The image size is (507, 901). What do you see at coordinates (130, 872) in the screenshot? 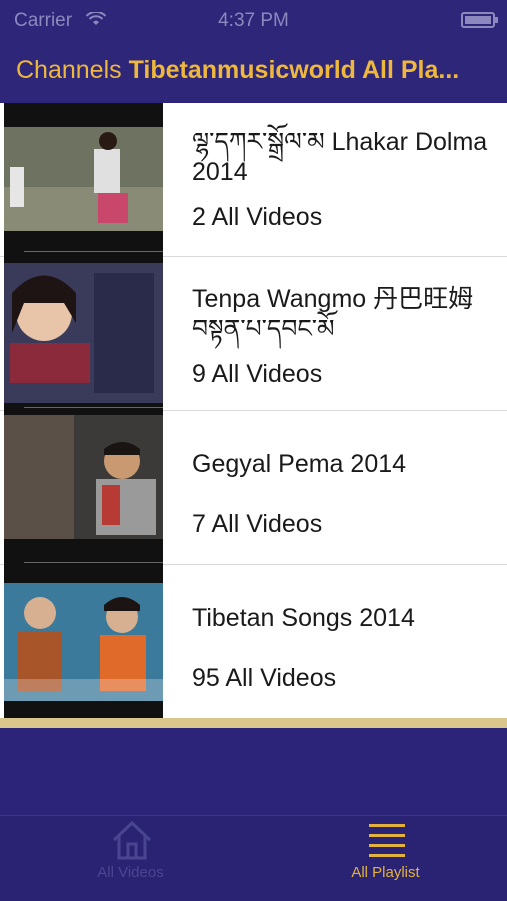
I see `tab-label: All Videos` at bounding box center [130, 872].